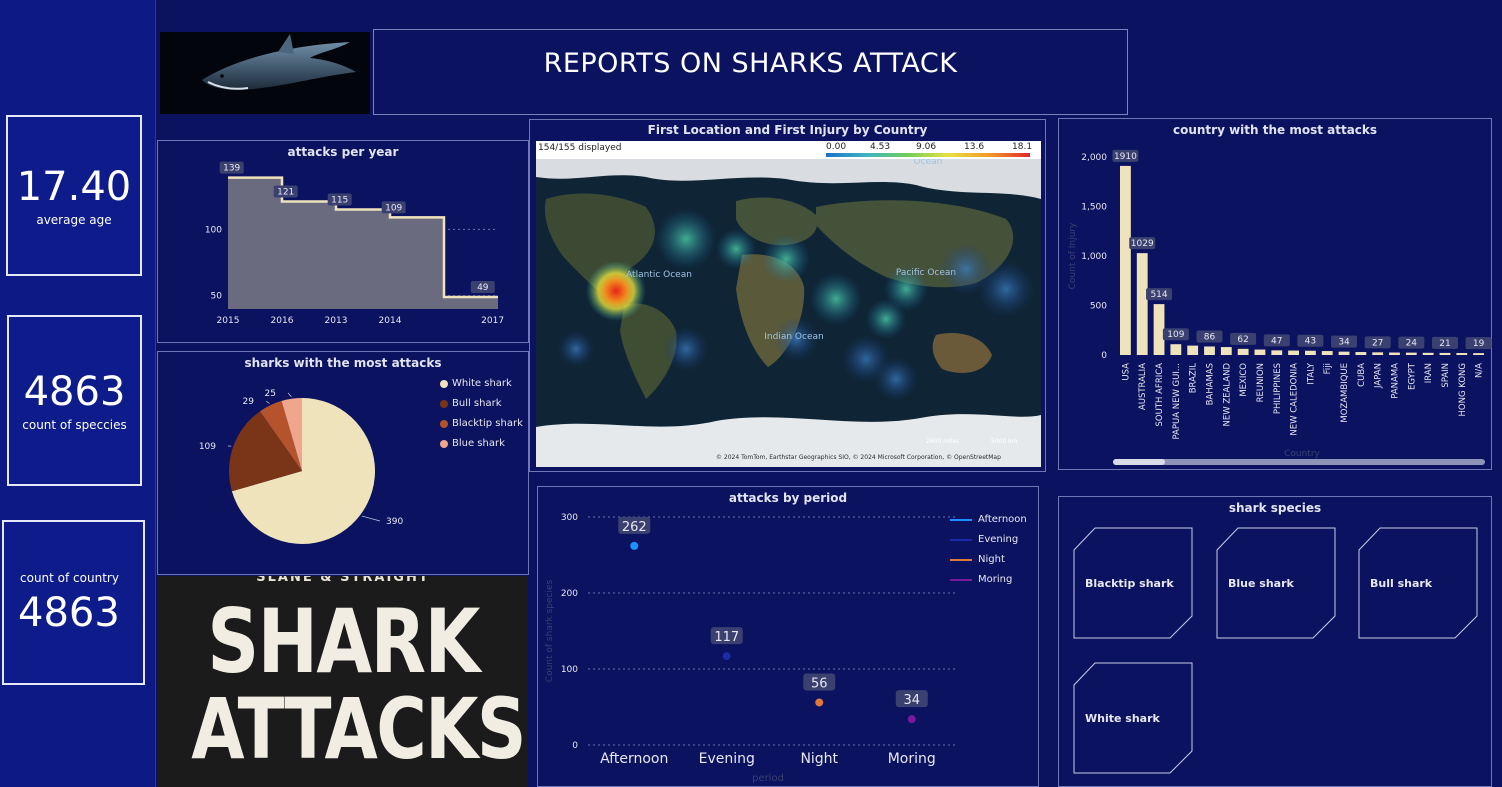 The height and width of the screenshot is (787, 1502). Describe the element at coordinates (1133, 720) in the screenshot. I see `species-card-white: White shark` at that location.